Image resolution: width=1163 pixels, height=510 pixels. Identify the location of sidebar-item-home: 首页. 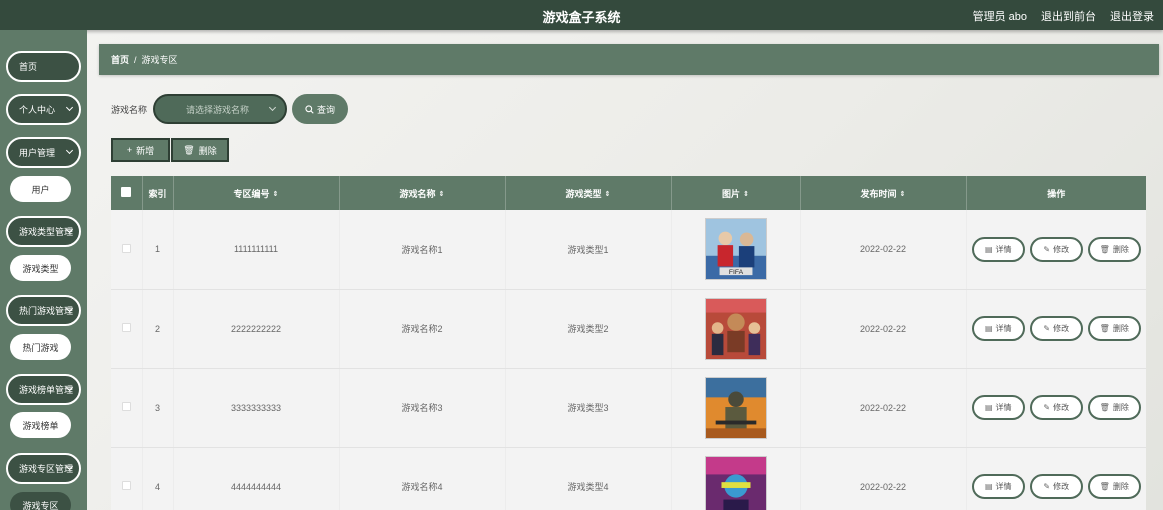
(43, 66).